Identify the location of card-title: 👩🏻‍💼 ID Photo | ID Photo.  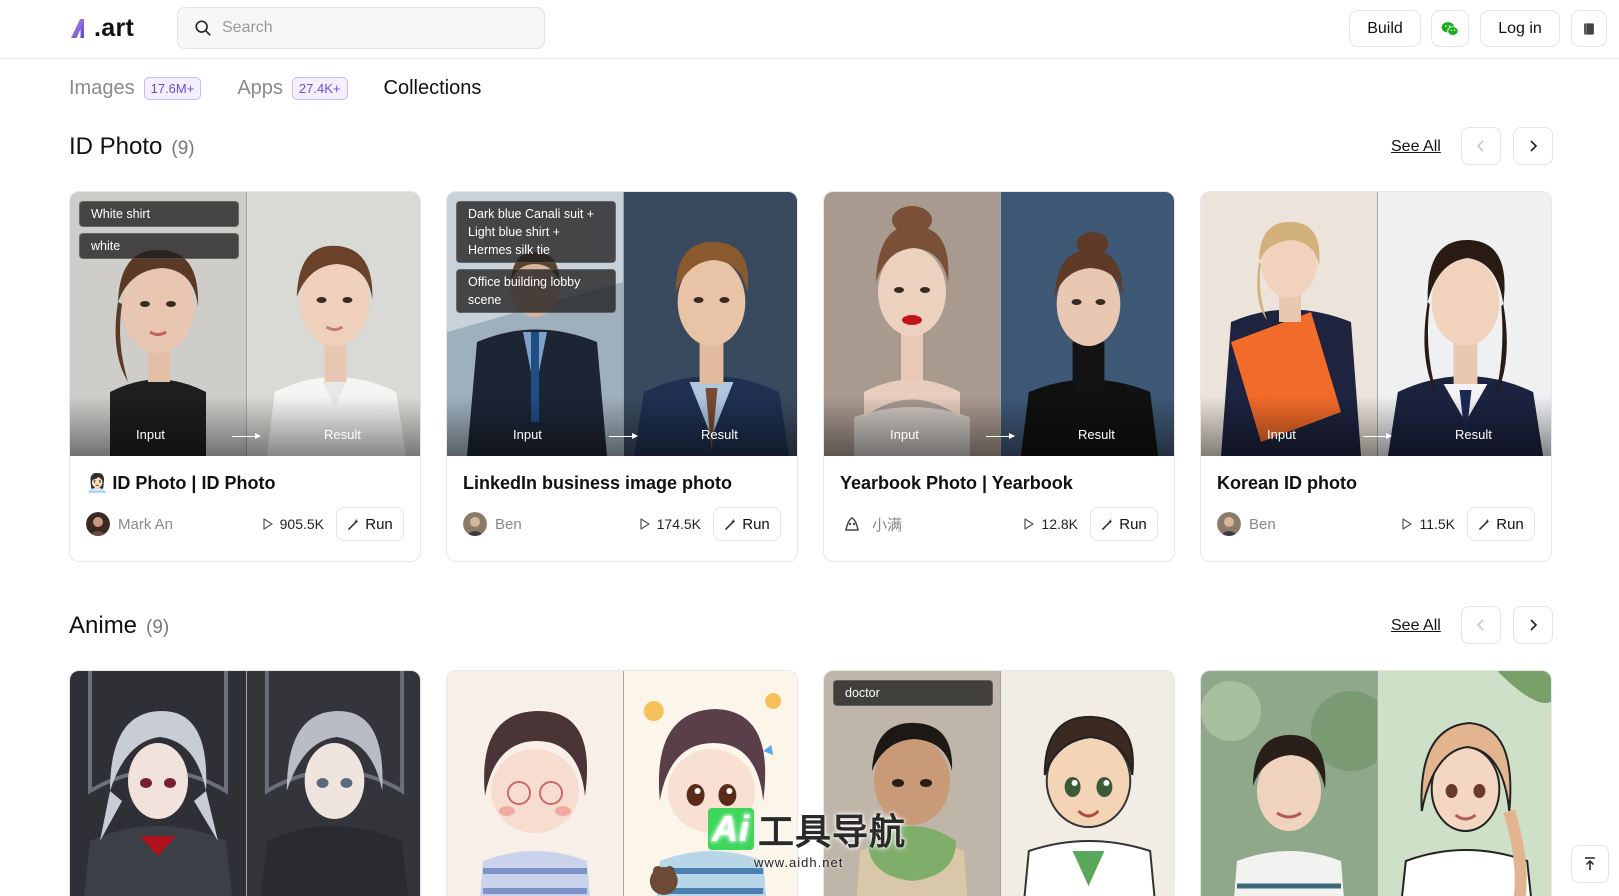
(245, 483).